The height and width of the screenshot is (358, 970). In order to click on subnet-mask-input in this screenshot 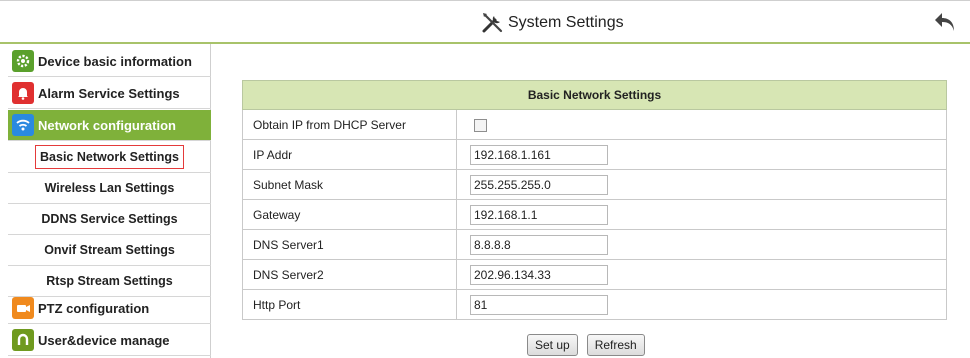, I will do `click(539, 184)`.